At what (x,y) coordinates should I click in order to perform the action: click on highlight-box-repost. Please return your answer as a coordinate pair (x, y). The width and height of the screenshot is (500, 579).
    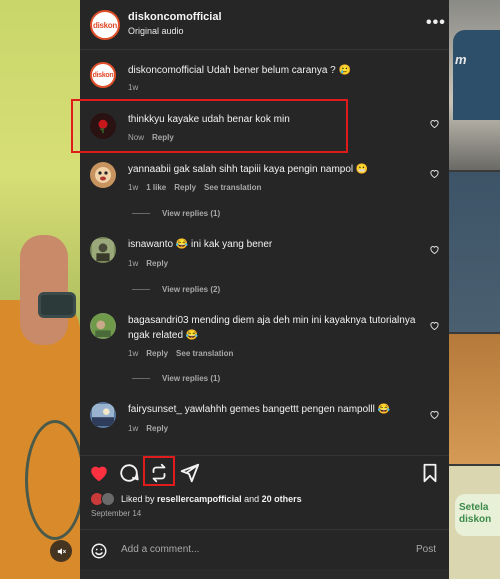
    Looking at the image, I should click on (159, 471).